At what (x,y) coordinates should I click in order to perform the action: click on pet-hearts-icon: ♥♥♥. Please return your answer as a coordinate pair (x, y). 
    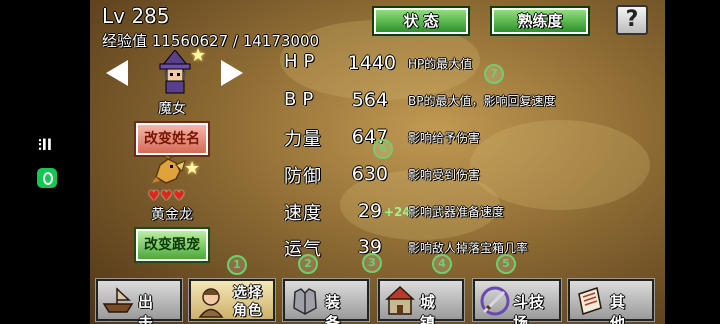
    Looking at the image, I should click on (167, 196).